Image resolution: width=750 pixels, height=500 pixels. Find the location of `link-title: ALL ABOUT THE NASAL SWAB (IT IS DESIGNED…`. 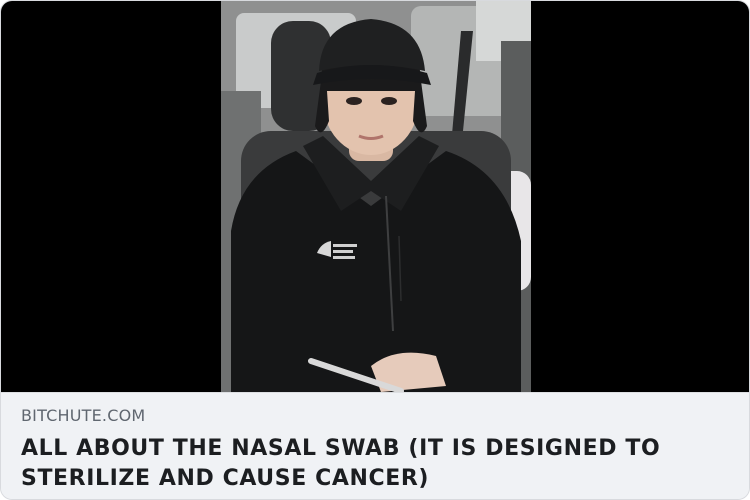

link-title: ALL ABOUT THE NASAL SWAB (IT IS DESIGNED… is located at coordinates (376, 464).